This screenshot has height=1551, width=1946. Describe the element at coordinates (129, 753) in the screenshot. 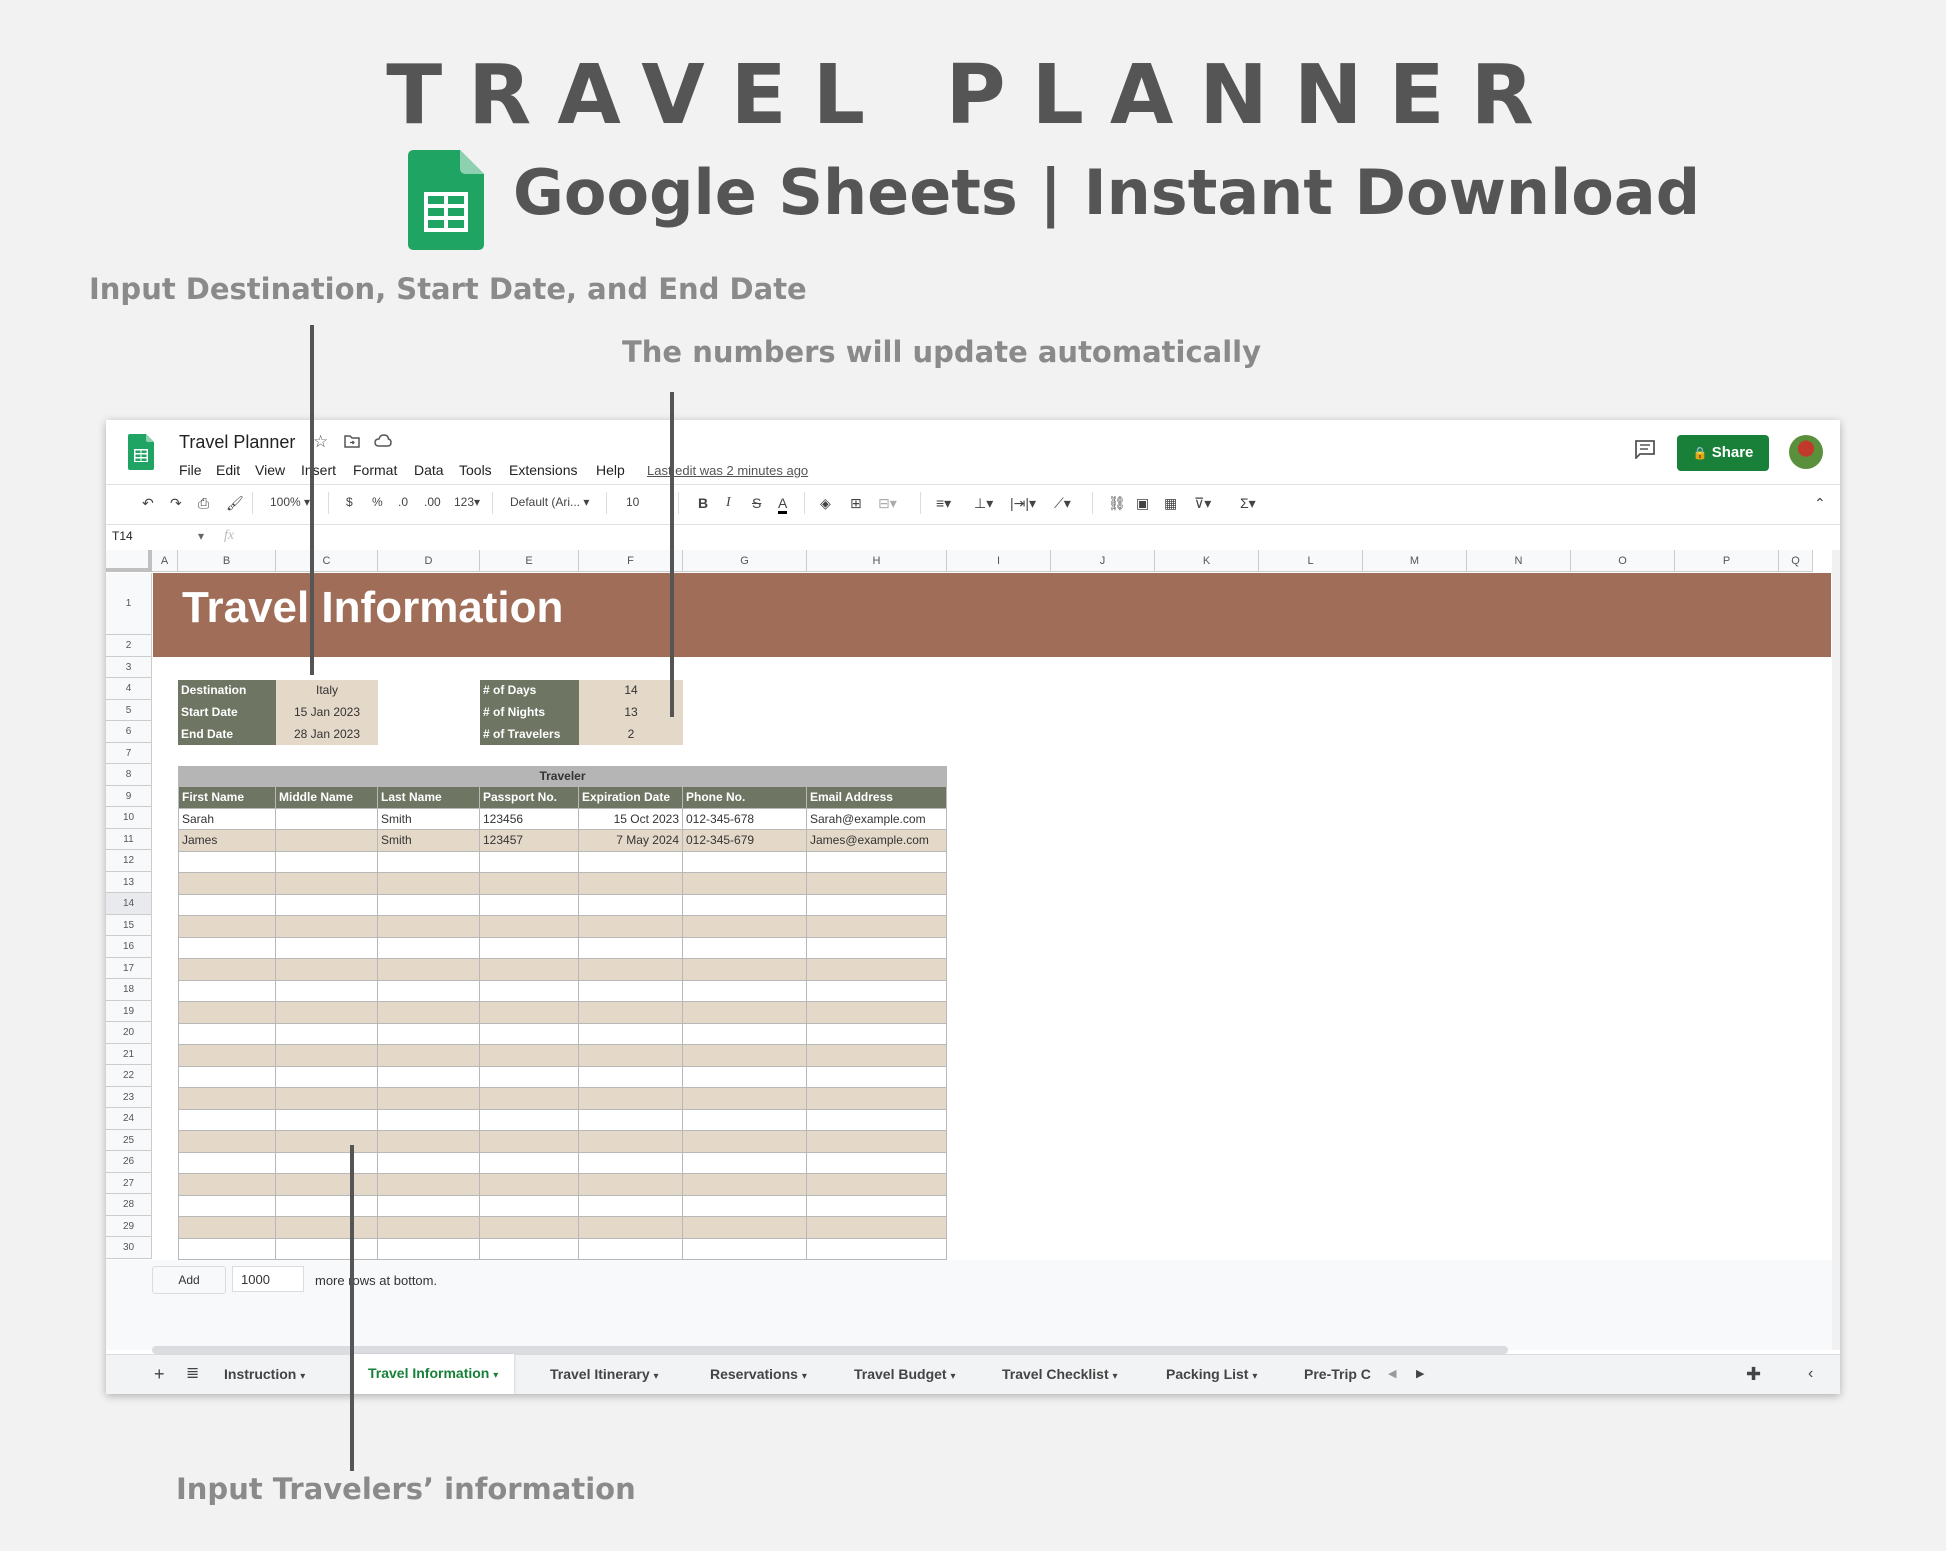

I see `row-header-7: 7` at that location.